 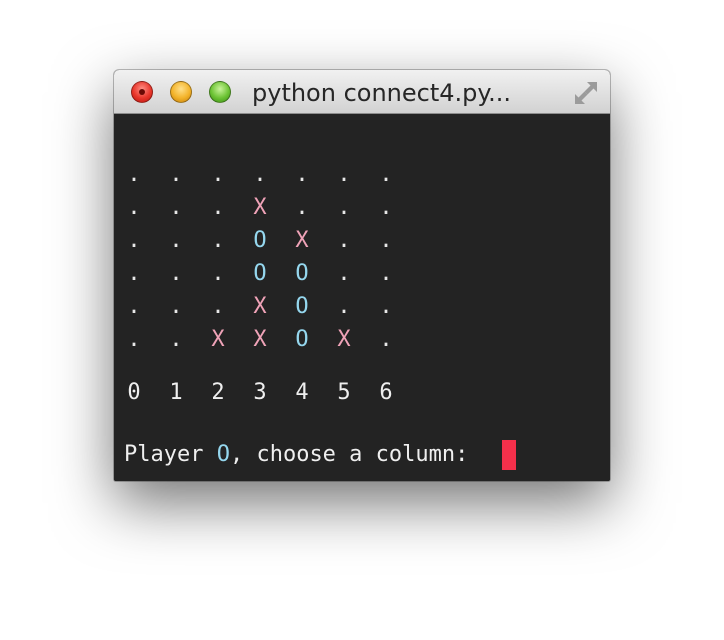 I want to click on zoom-button, so click(x=220, y=92).